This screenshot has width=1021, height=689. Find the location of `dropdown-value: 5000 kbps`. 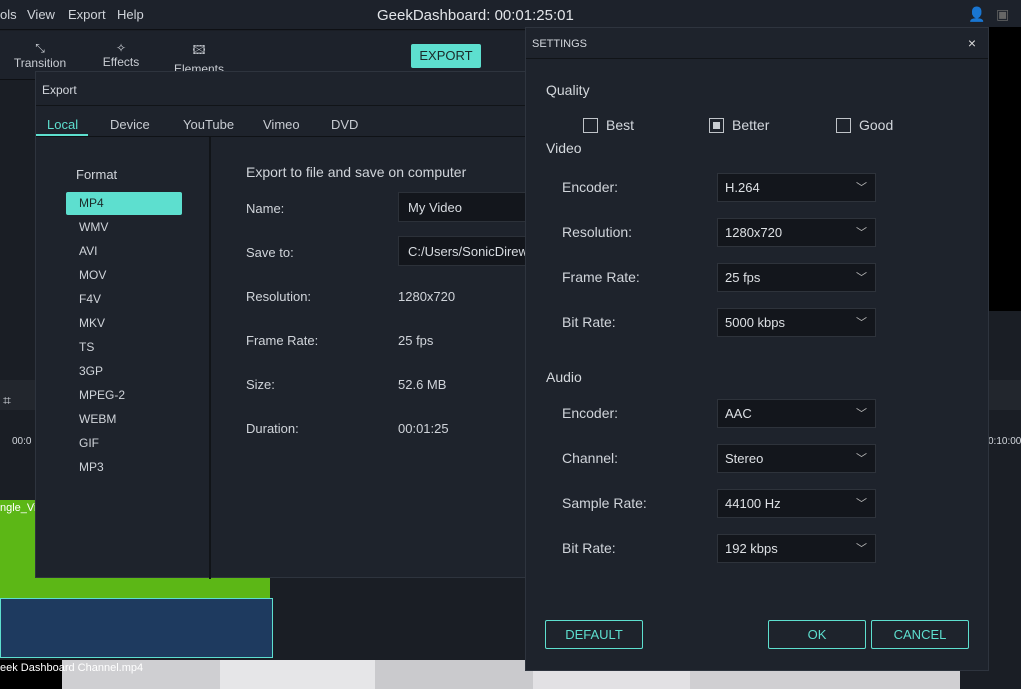

dropdown-value: 5000 kbps is located at coordinates (755, 322).